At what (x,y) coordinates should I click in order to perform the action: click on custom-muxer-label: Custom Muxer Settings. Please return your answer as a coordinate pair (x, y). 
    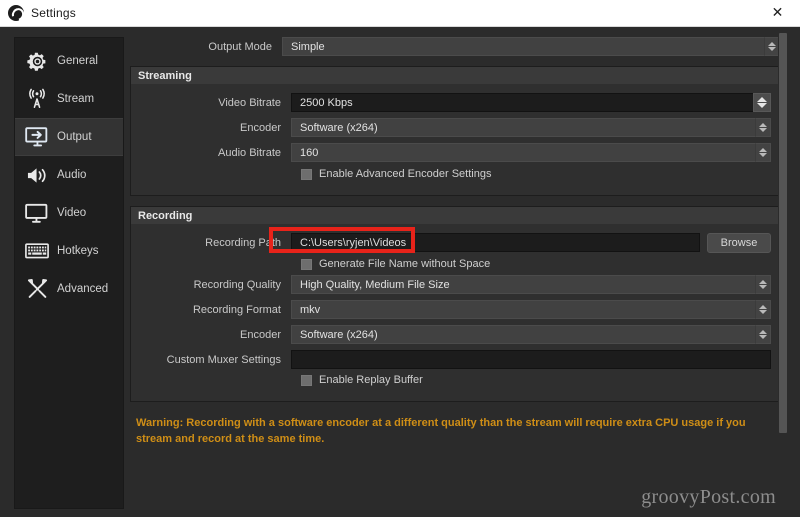
    Looking at the image, I should click on (223, 359).